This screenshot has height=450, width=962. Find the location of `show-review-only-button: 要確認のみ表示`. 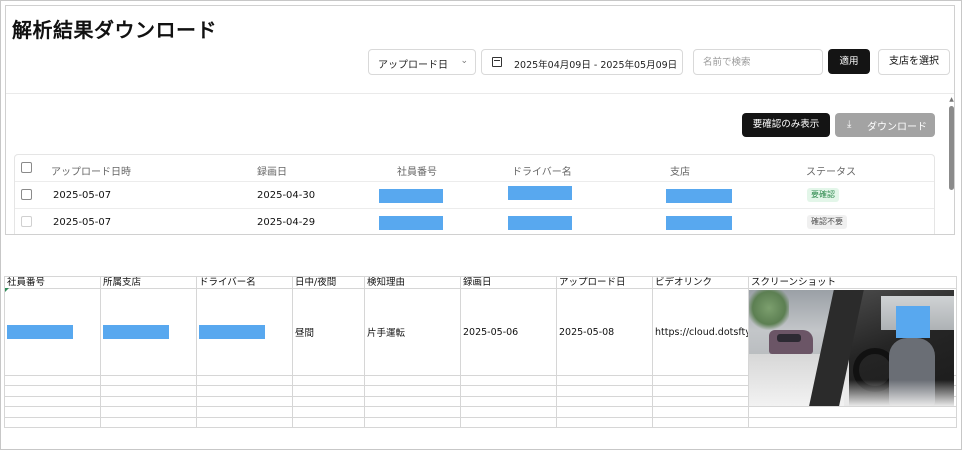

show-review-only-button: 要確認のみ表示 is located at coordinates (786, 125).